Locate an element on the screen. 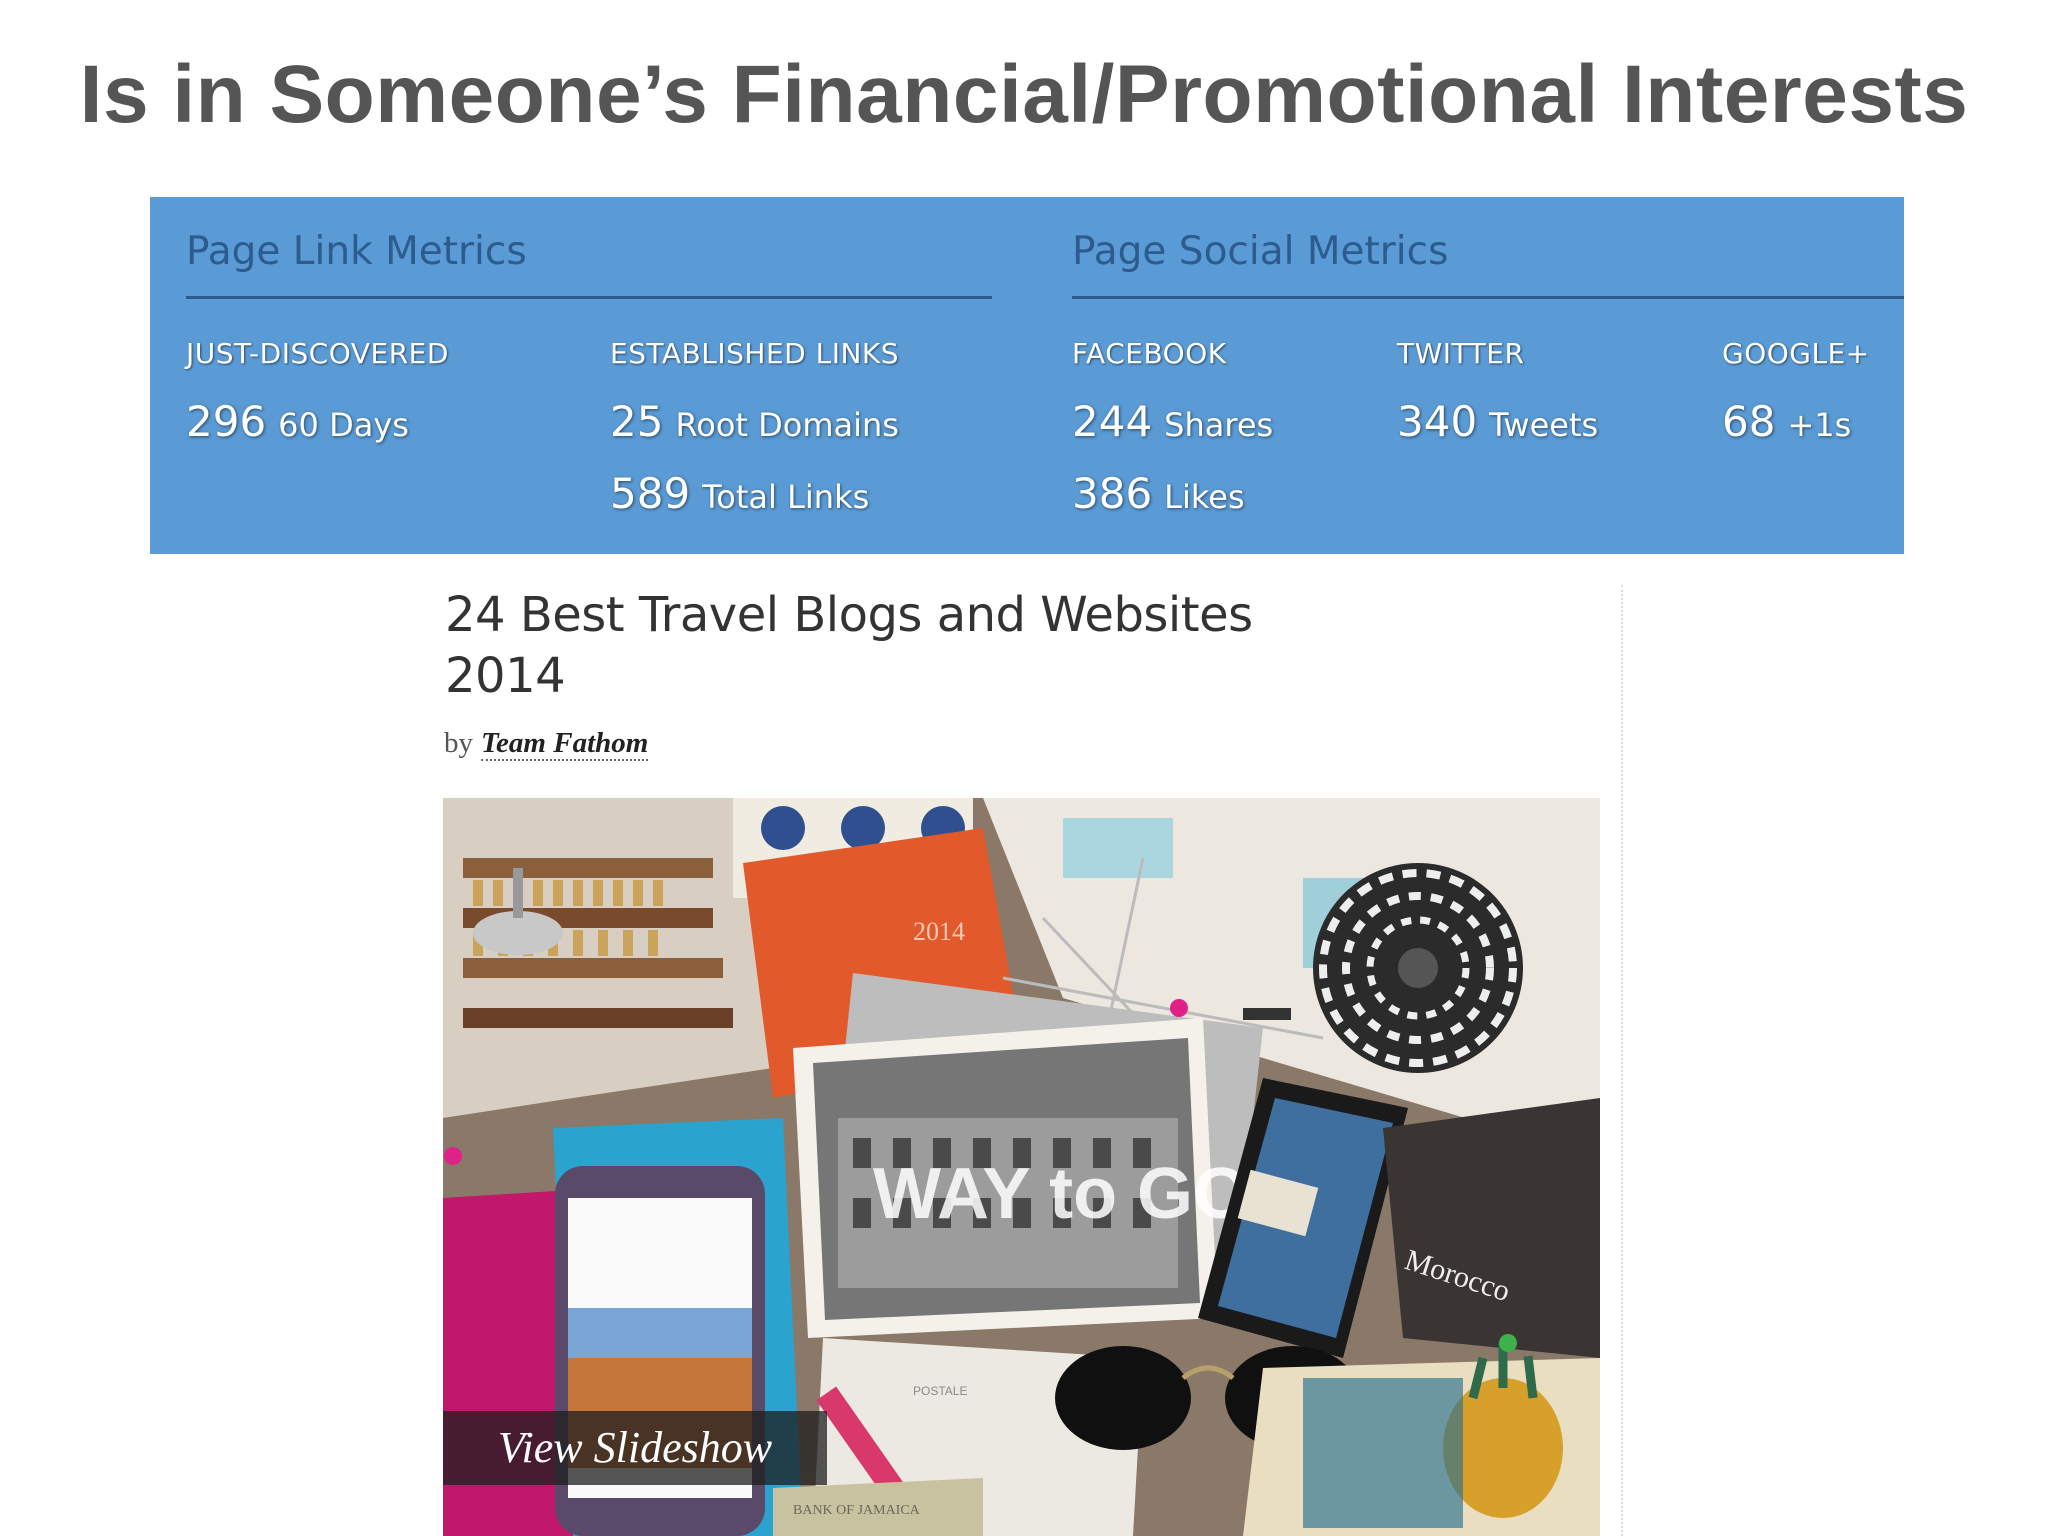  metric-row: 386 Likes is located at coordinates (1172, 493).